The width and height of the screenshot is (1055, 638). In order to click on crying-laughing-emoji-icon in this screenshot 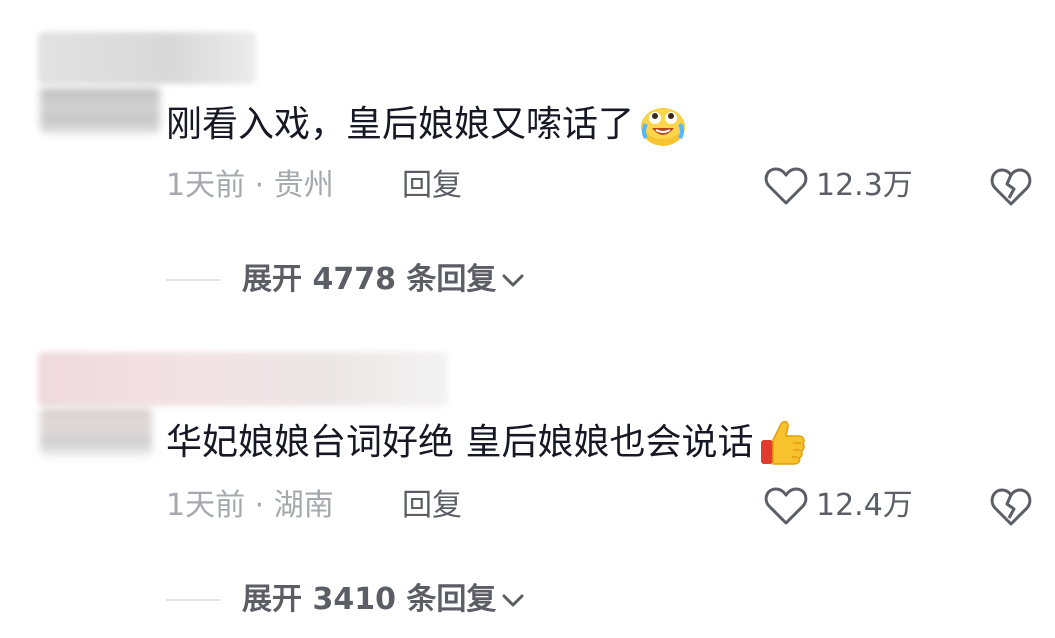, I will do `click(663, 127)`.